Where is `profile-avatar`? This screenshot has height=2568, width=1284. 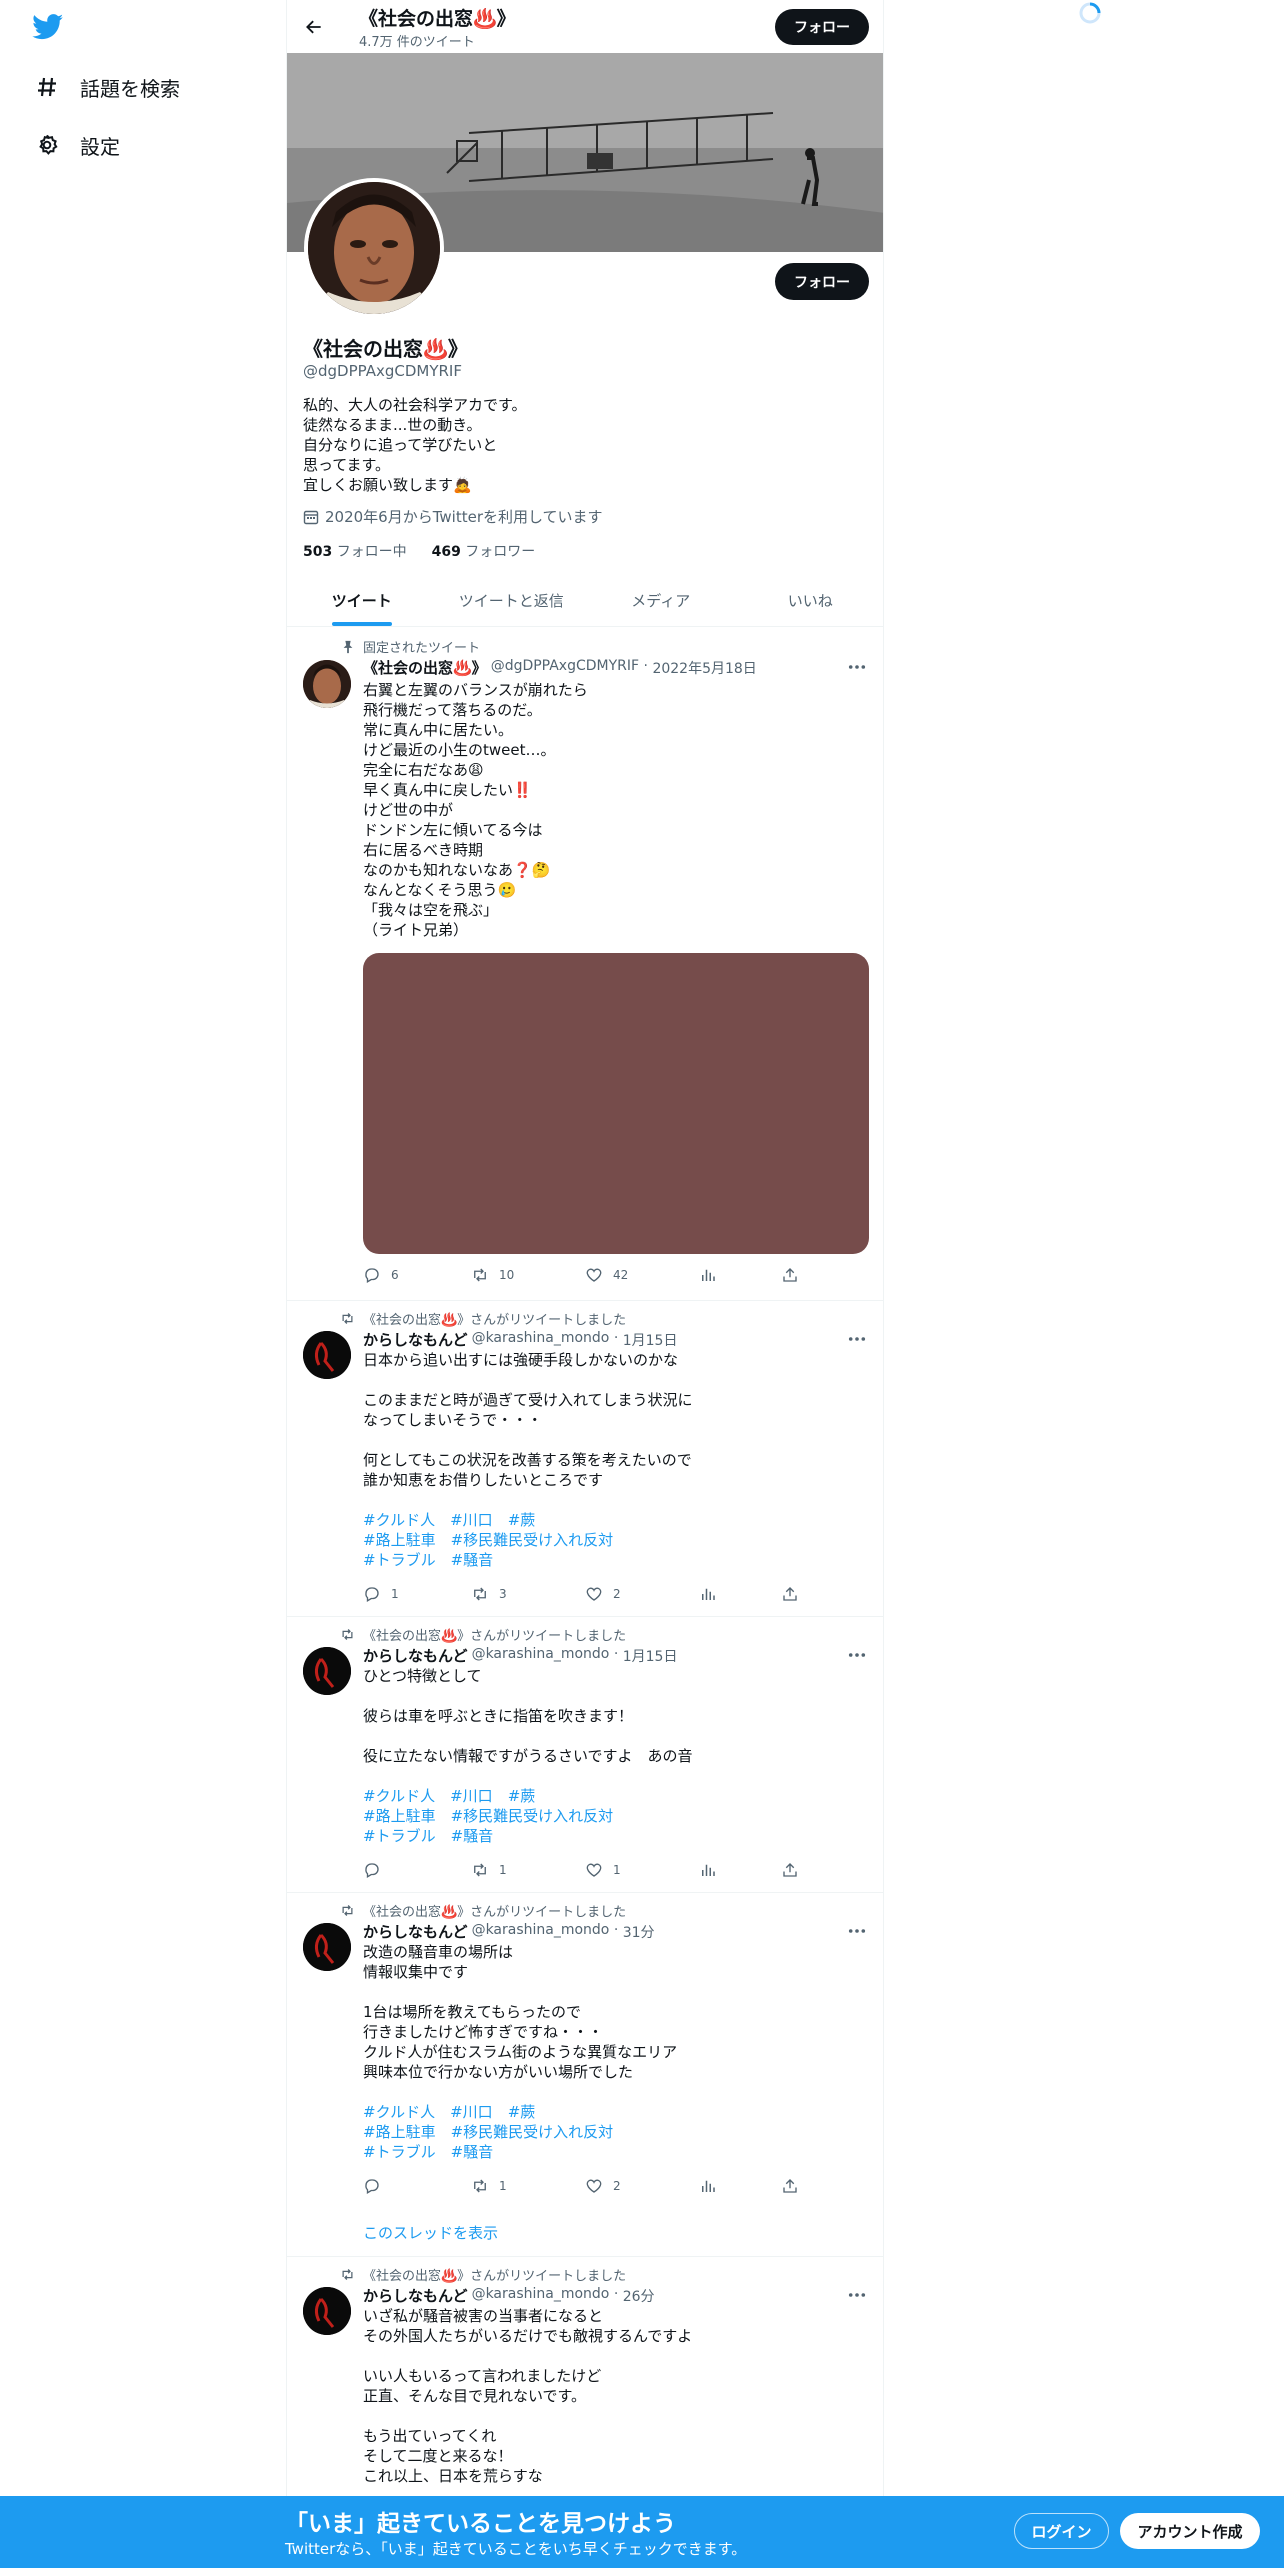
profile-avatar is located at coordinates (374, 248).